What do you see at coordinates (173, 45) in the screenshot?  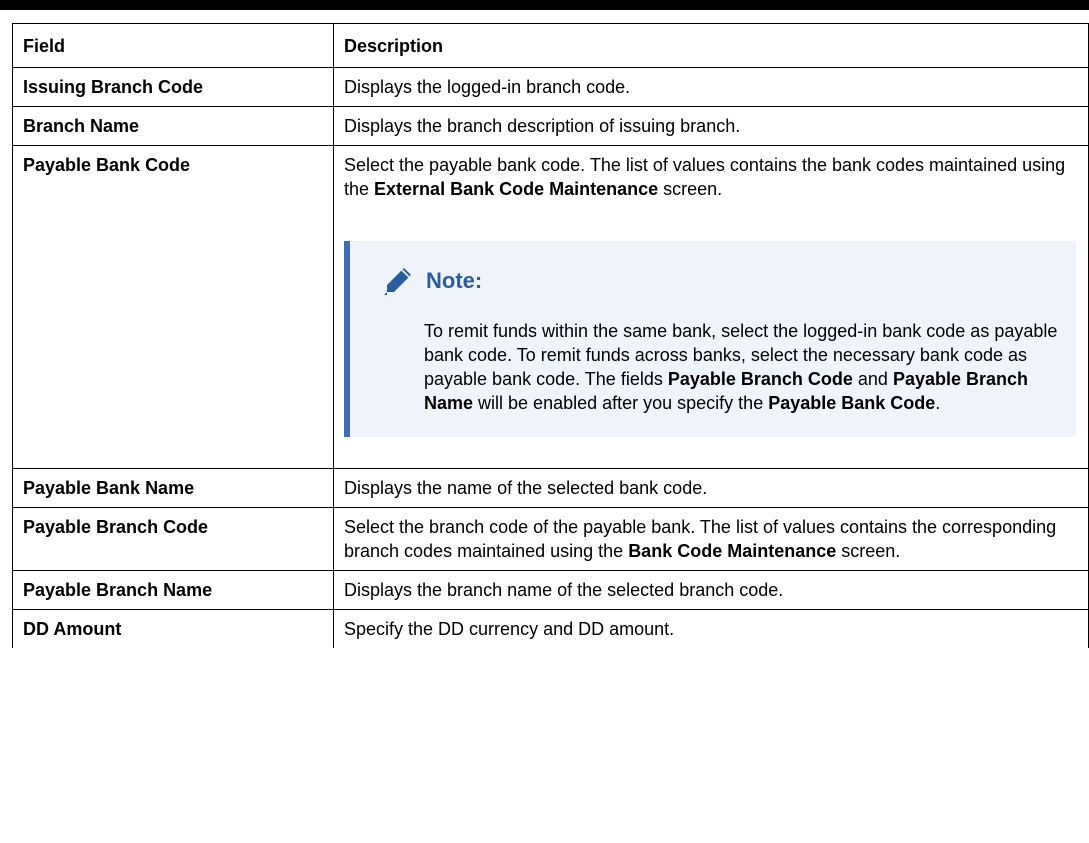 I see `column-header-field: Field` at bounding box center [173, 45].